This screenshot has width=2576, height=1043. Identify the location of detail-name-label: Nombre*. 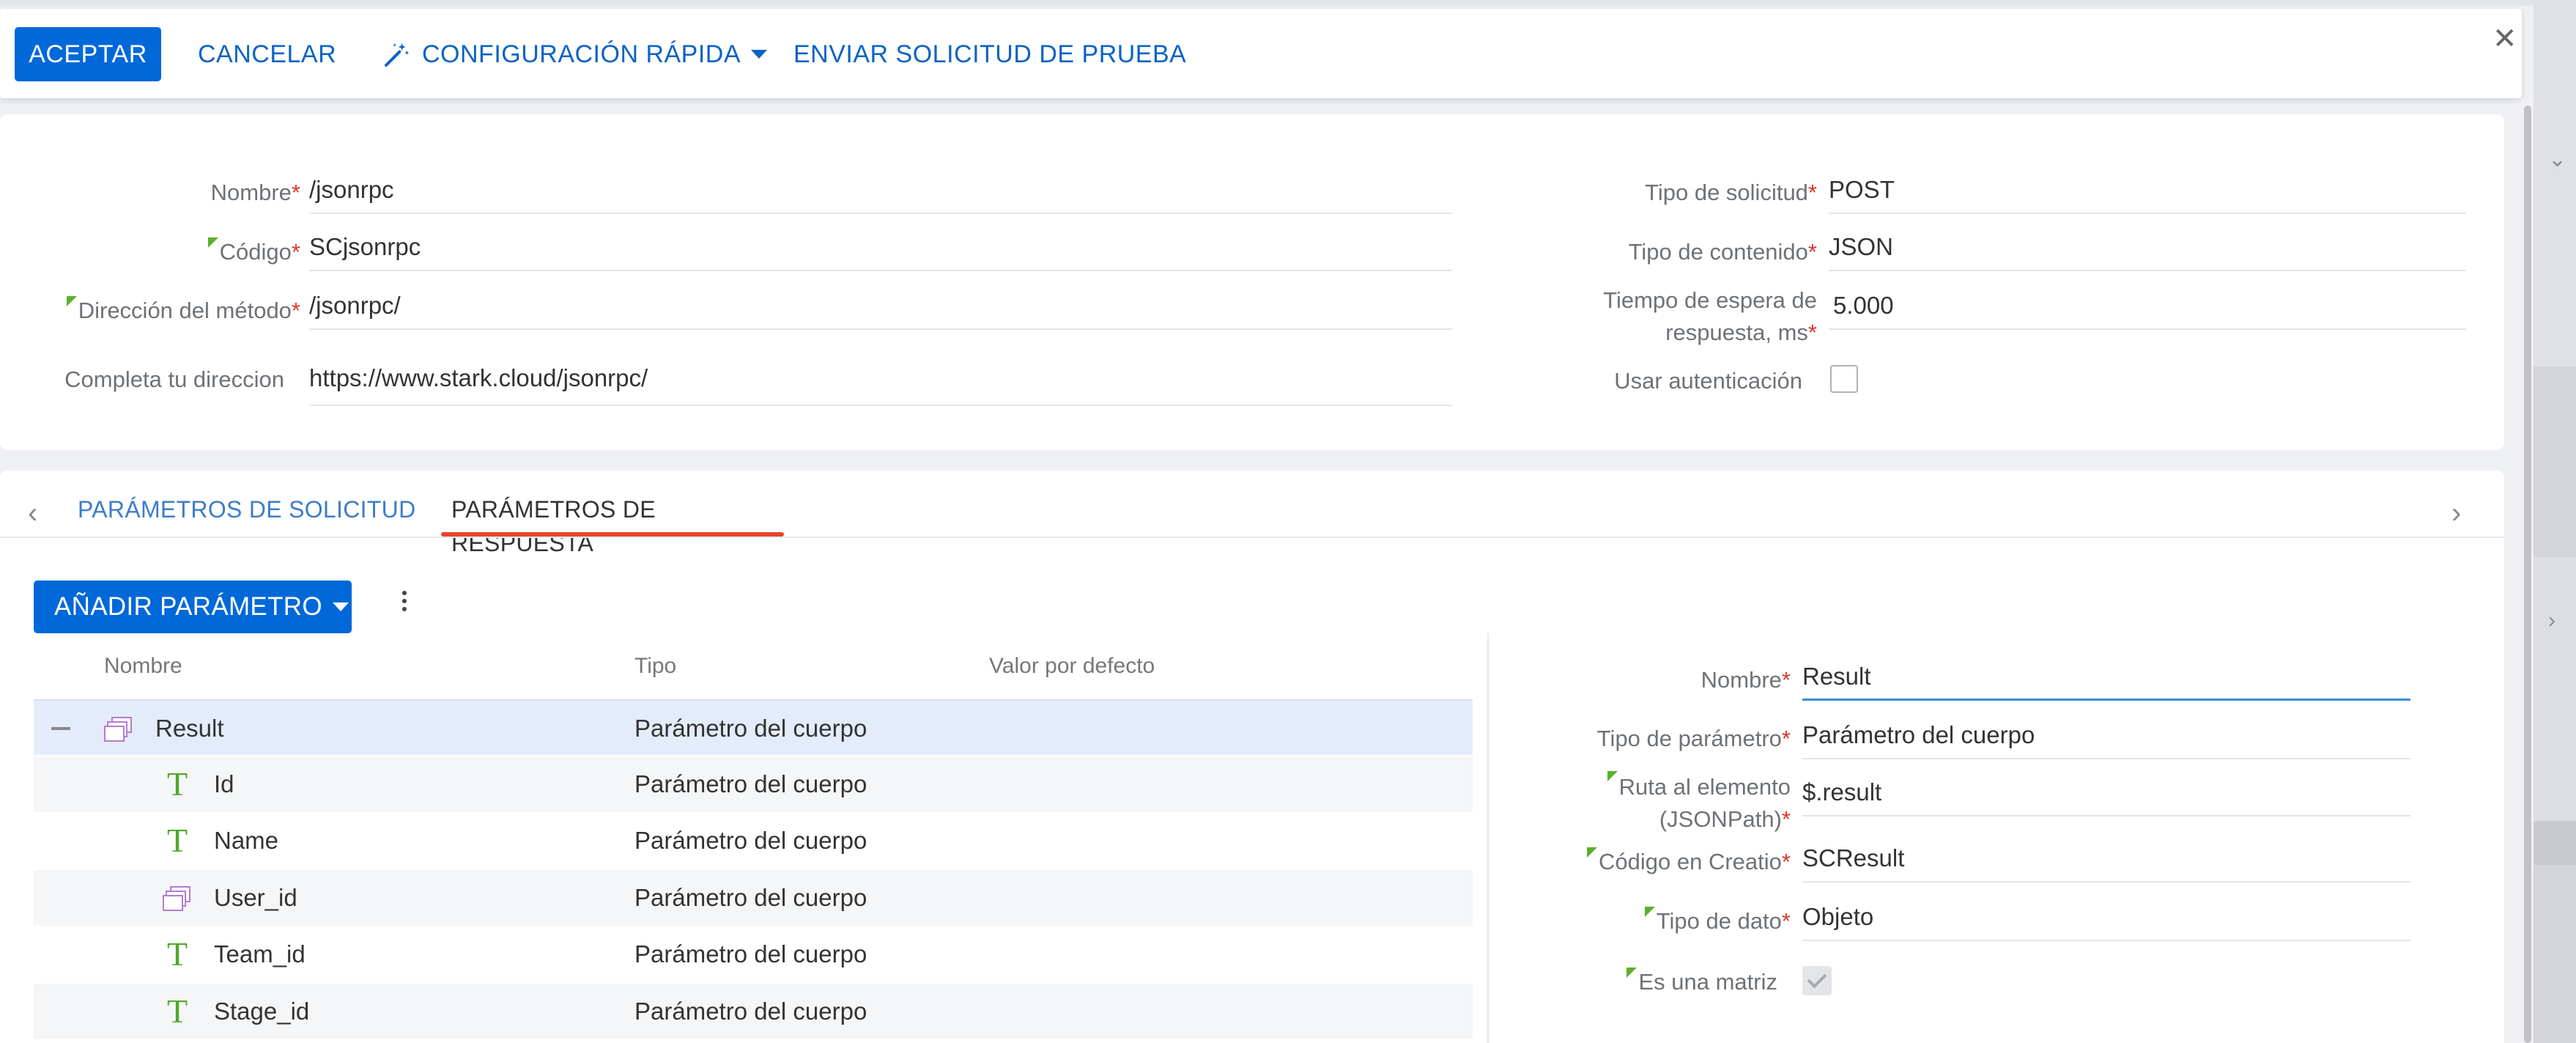
(1745, 680).